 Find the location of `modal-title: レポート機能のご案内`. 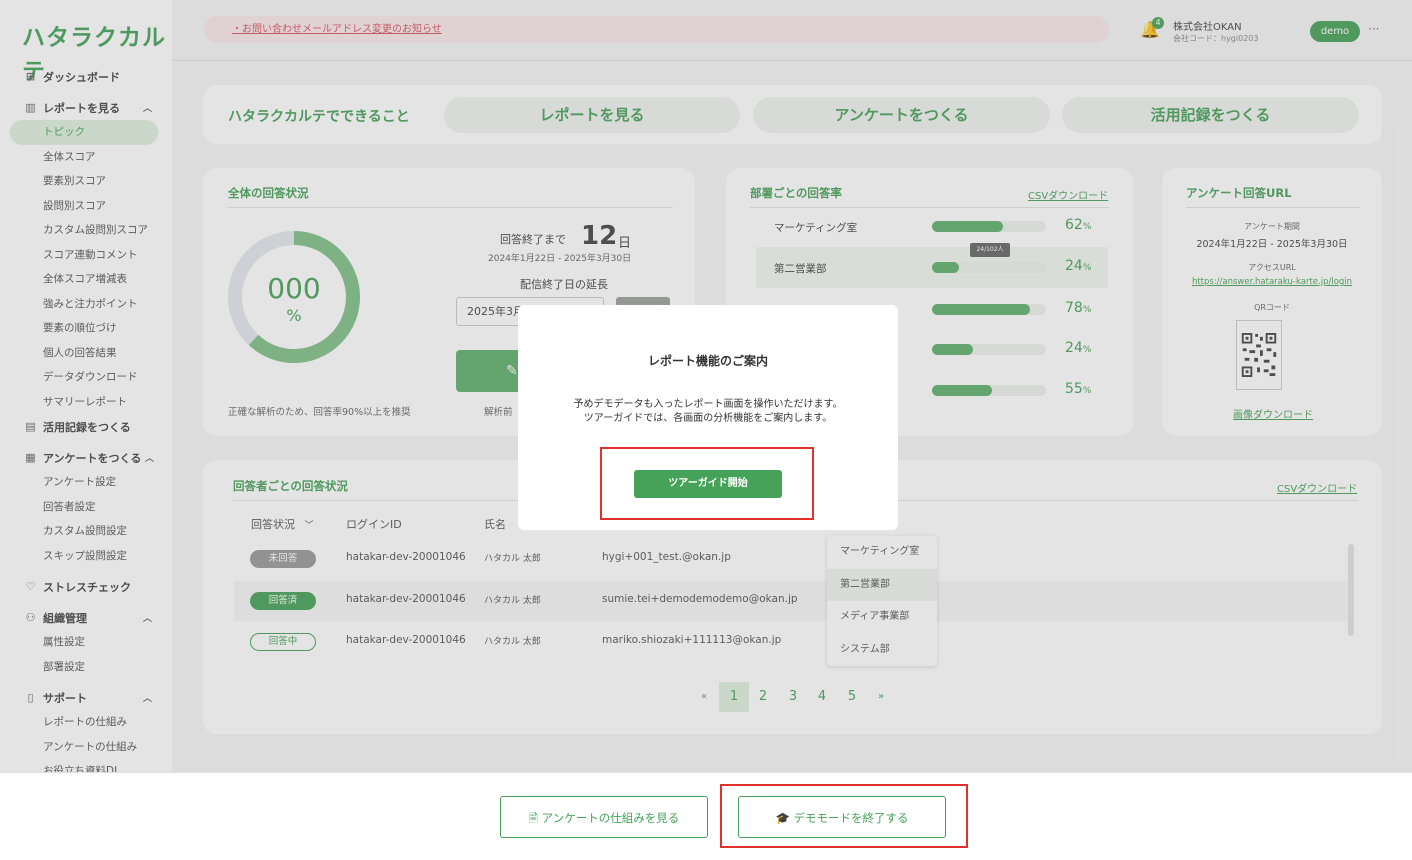

modal-title: レポート機能のご案内 is located at coordinates (707, 361).